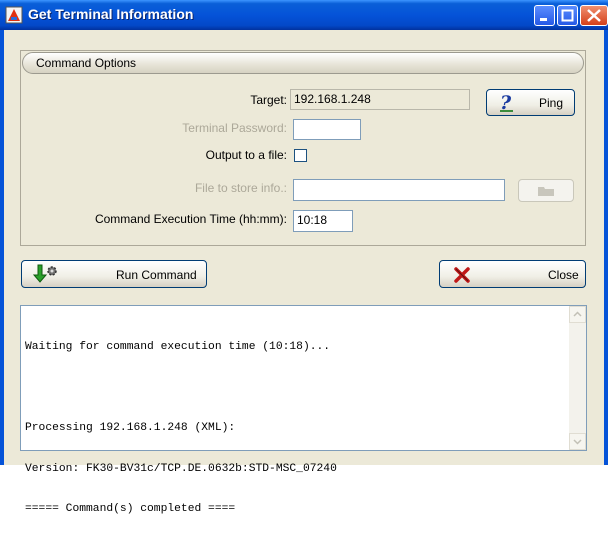 This screenshot has width=608, height=544. I want to click on app-icon, so click(14, 15).